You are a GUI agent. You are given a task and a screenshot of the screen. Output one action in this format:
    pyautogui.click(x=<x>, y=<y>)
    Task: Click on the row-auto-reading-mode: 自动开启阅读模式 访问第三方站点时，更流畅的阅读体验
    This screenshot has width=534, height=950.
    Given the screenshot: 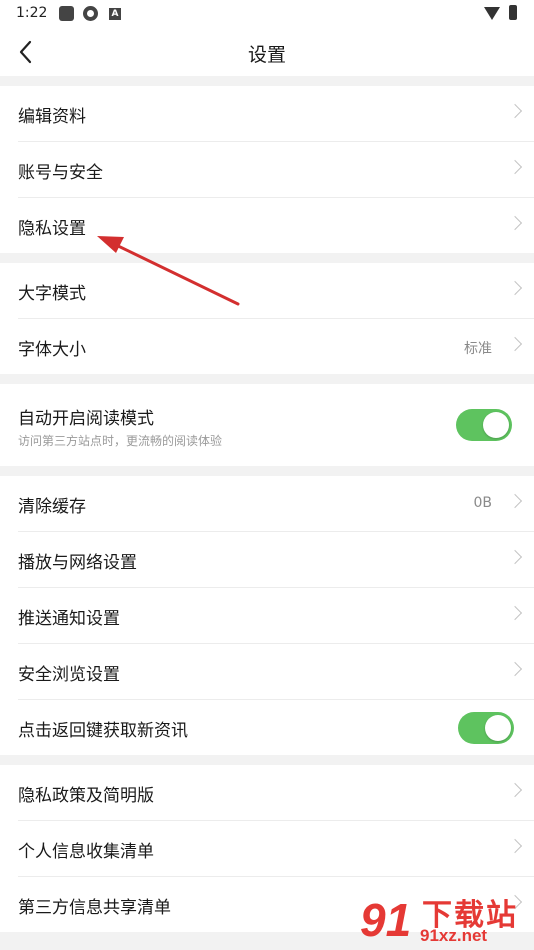 What is the action you would take?
    pyautogui.click(x=276, y=425)
    